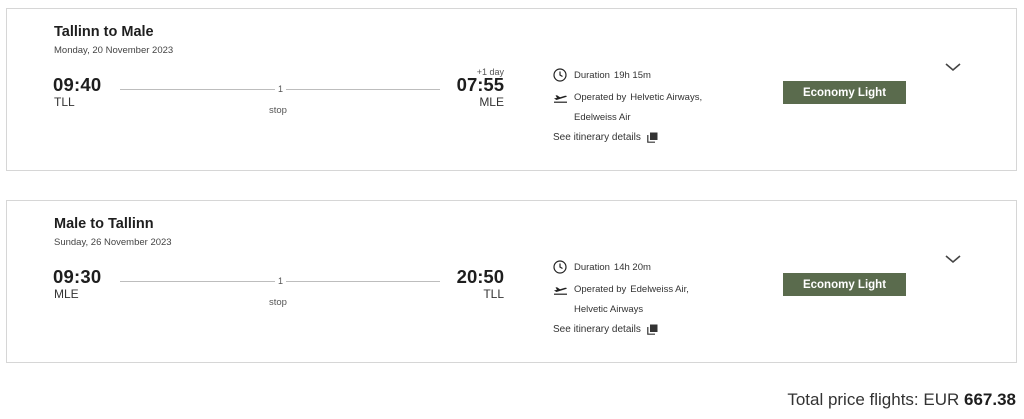 The height and width of the screenshot is (419, 1024). Describe the element at coordinates (873, 399) in the screenshot. I see `total-price-label: Total price flights: EUR` at that location.